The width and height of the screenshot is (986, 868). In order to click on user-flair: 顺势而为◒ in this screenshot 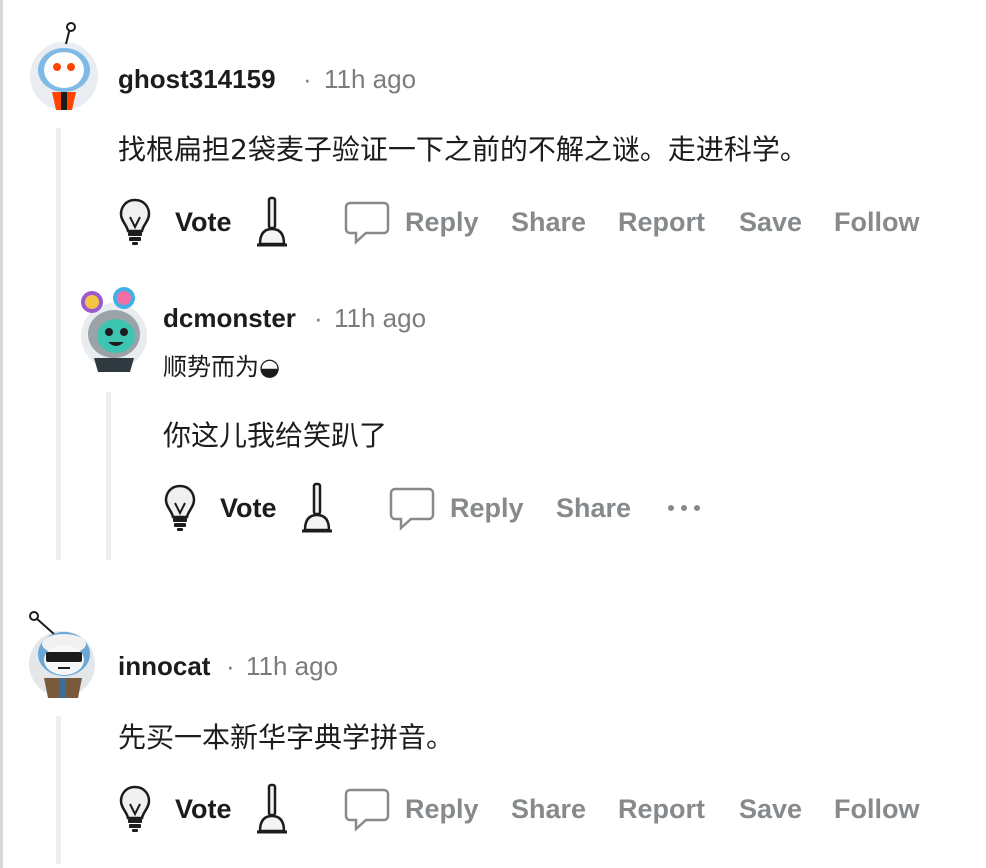, I will do `click(221, 367)`.